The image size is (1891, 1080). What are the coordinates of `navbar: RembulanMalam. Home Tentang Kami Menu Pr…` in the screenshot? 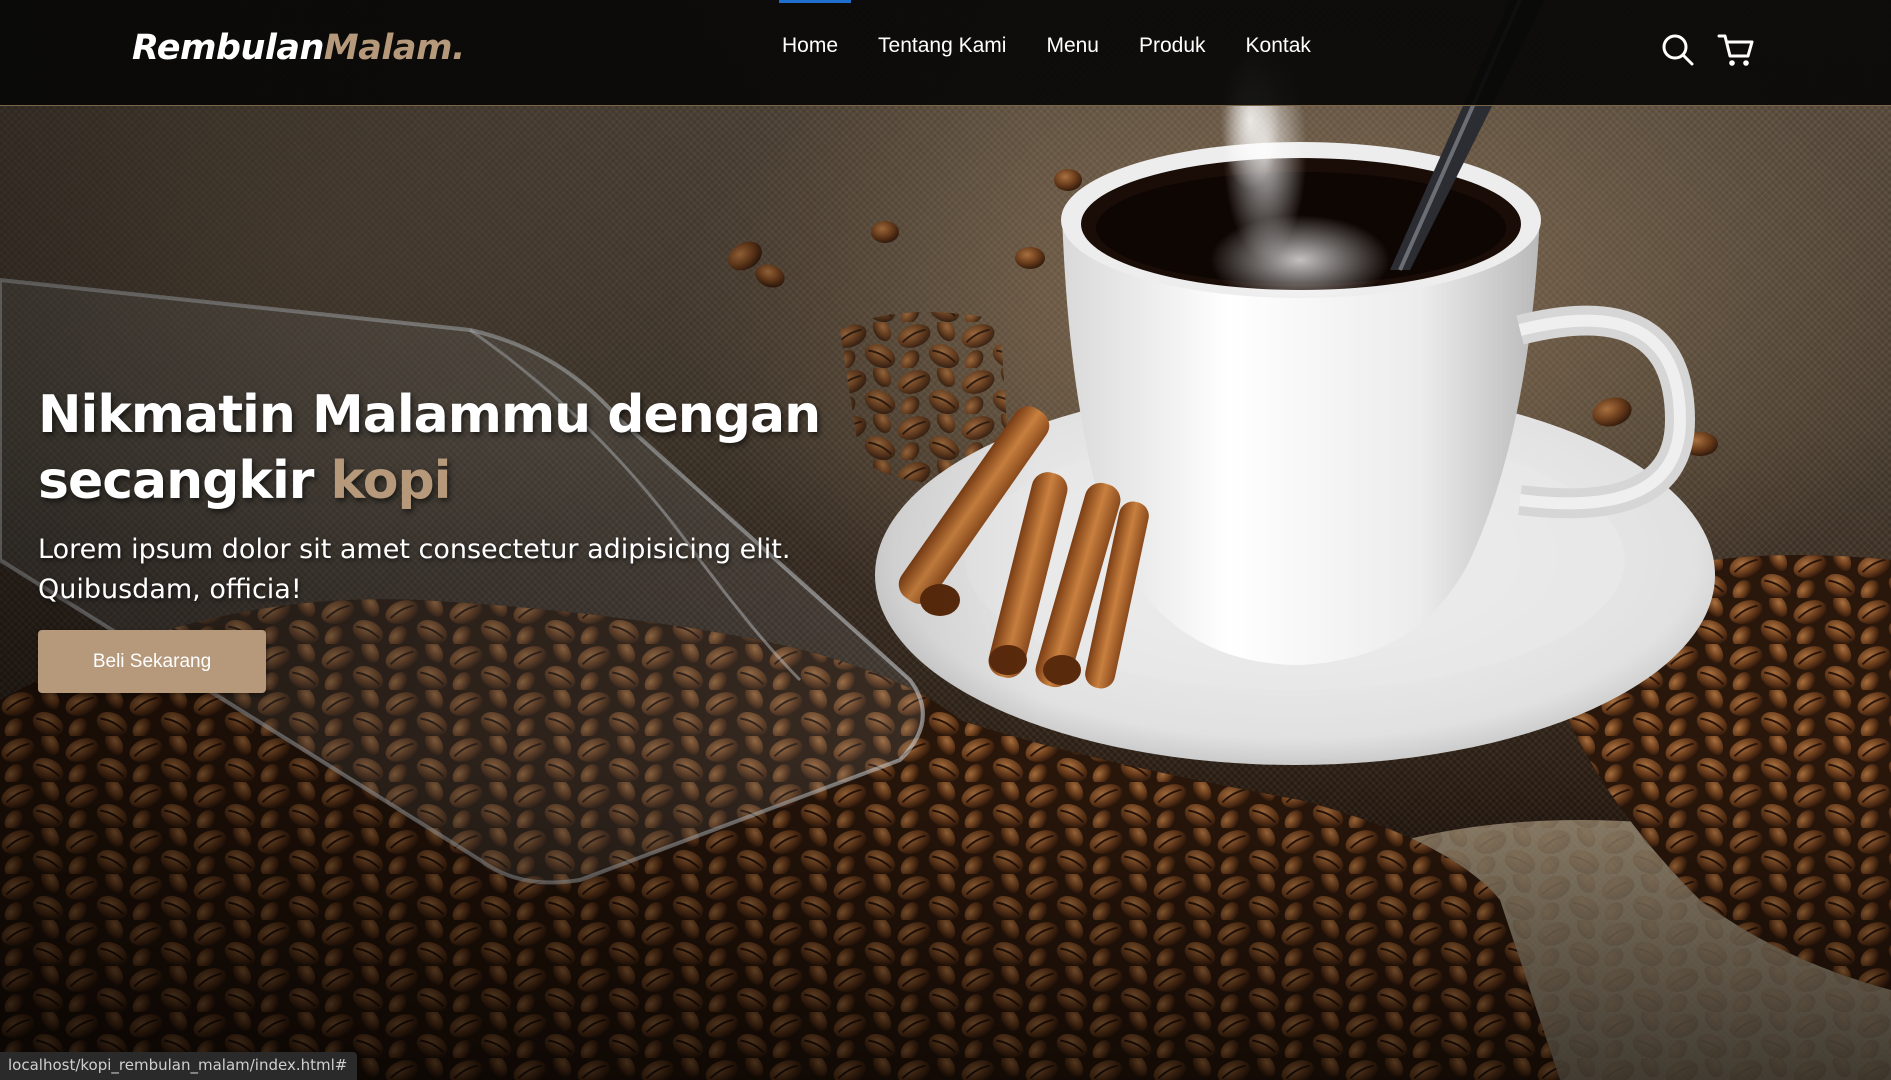 It's located at (945, 53).